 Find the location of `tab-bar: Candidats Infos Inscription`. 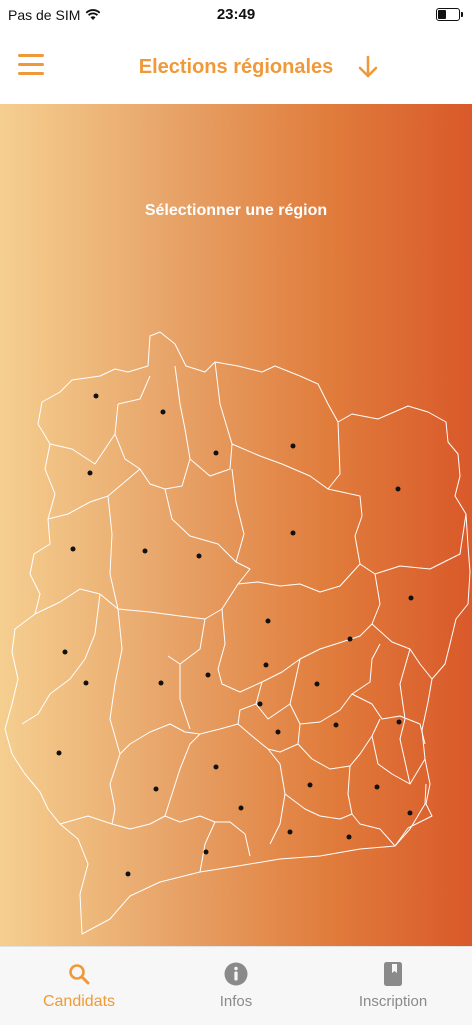

tab-bar: Candidats Infos Inscription is located at coordinates (236, 985).